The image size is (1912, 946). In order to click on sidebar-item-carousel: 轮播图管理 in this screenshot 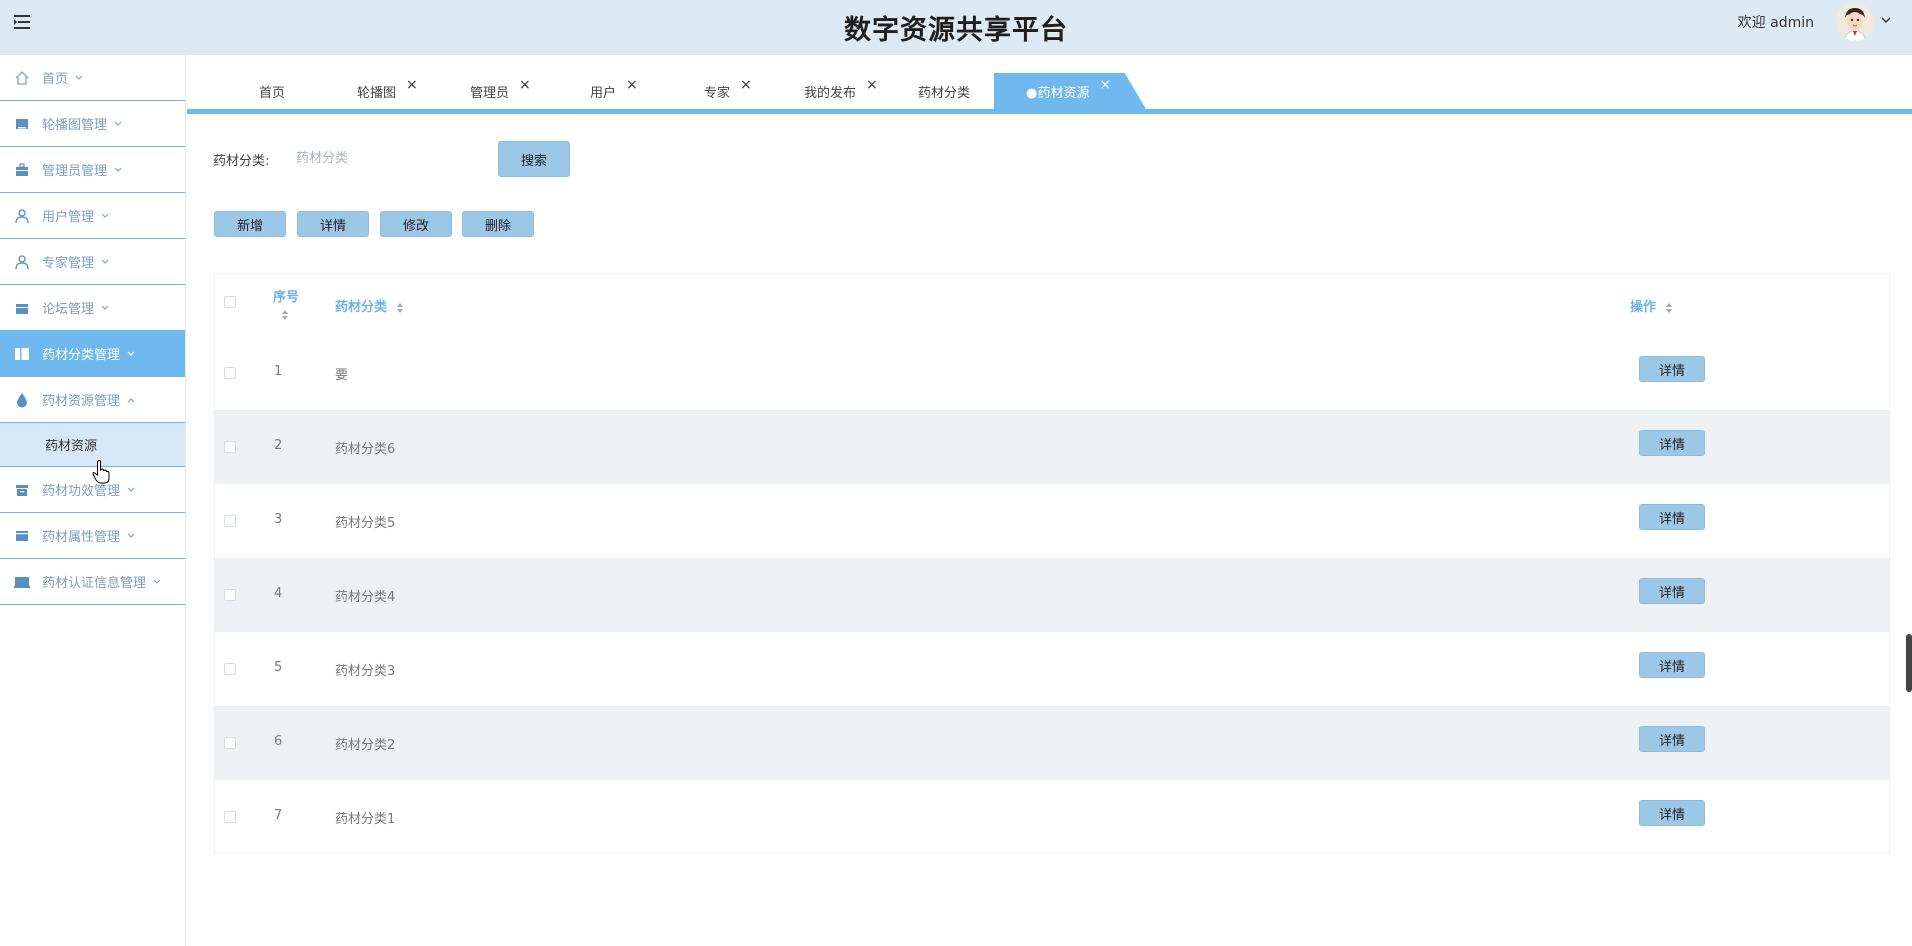, I will do `click(92, 124)`.